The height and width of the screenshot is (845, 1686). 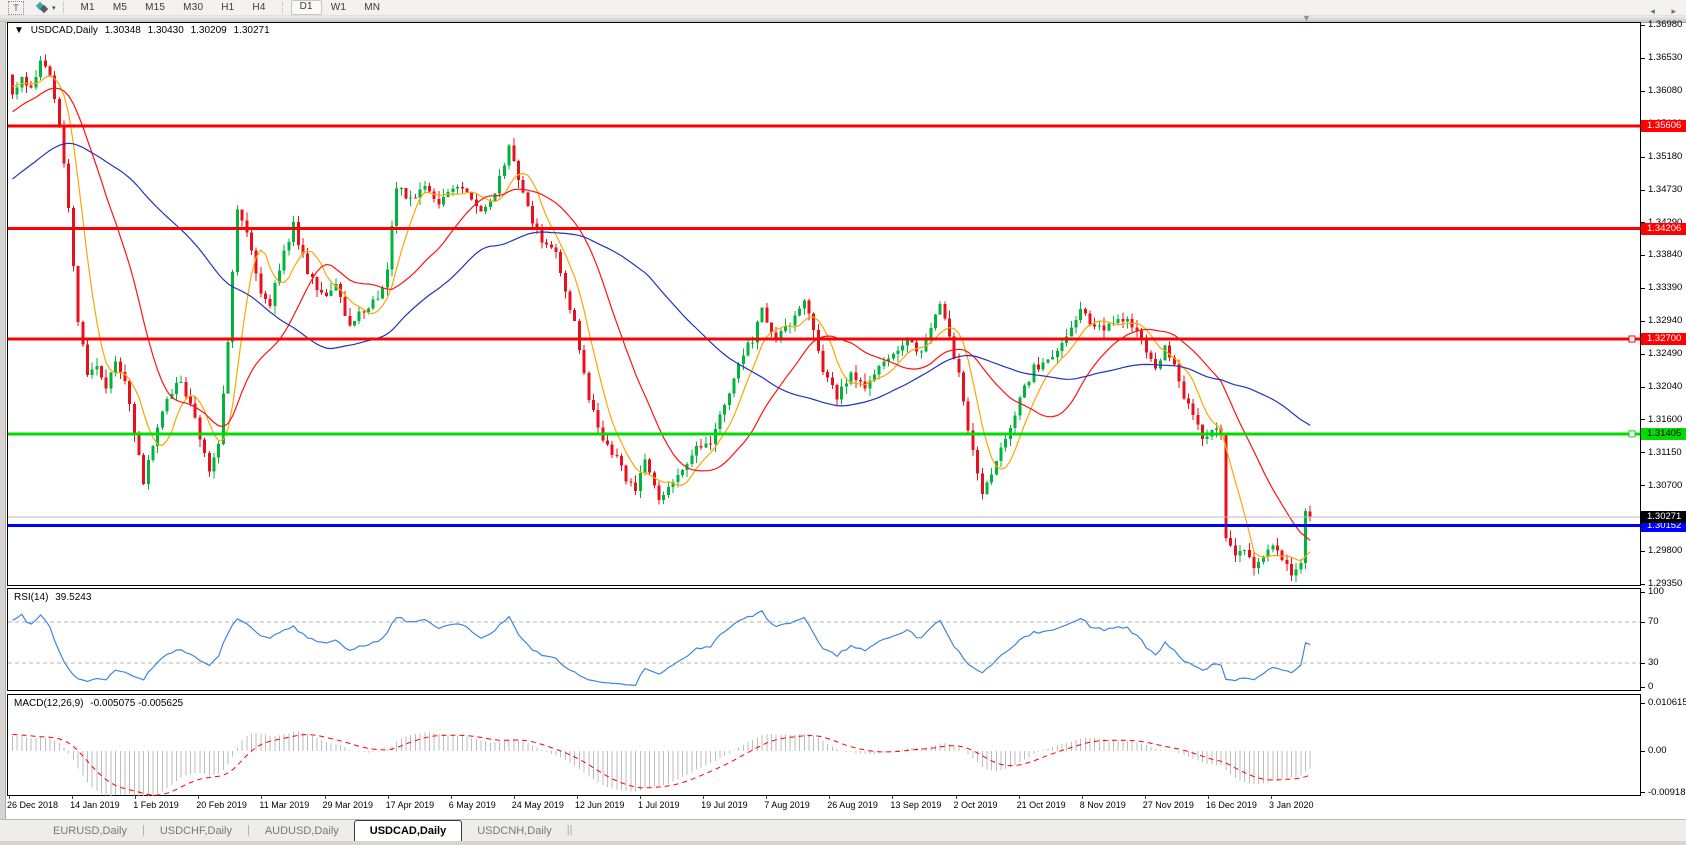 I want to click on date-axis-label: 26 Dec 2018, so click(x=33, y=805).